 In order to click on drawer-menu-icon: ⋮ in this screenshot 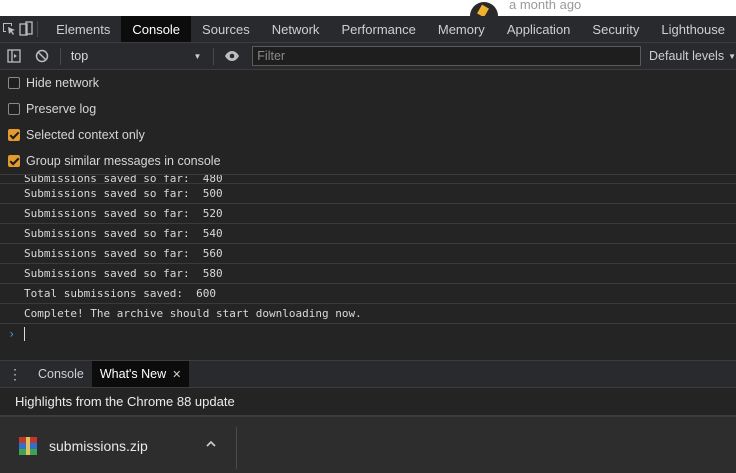, I will do `click(15, 374)`.